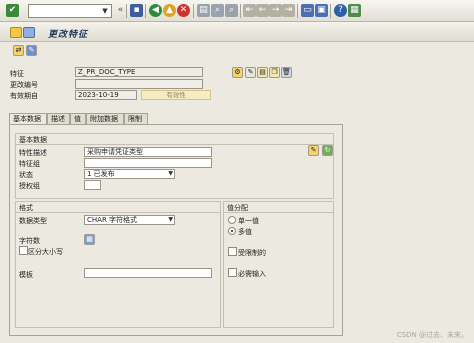 The height and width of the screenshot is (343, 474). Describe the element at coordinates (232, 272) in the screenshot. I see `required-input-checkbox` at that location.